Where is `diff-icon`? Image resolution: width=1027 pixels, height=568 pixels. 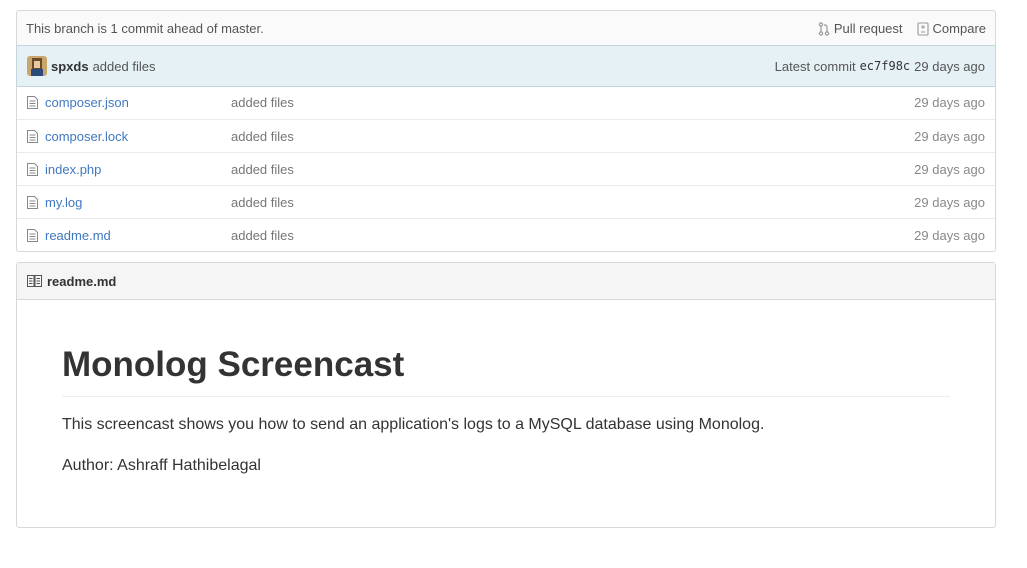 diff-icon is located at coordinates (922, 28).